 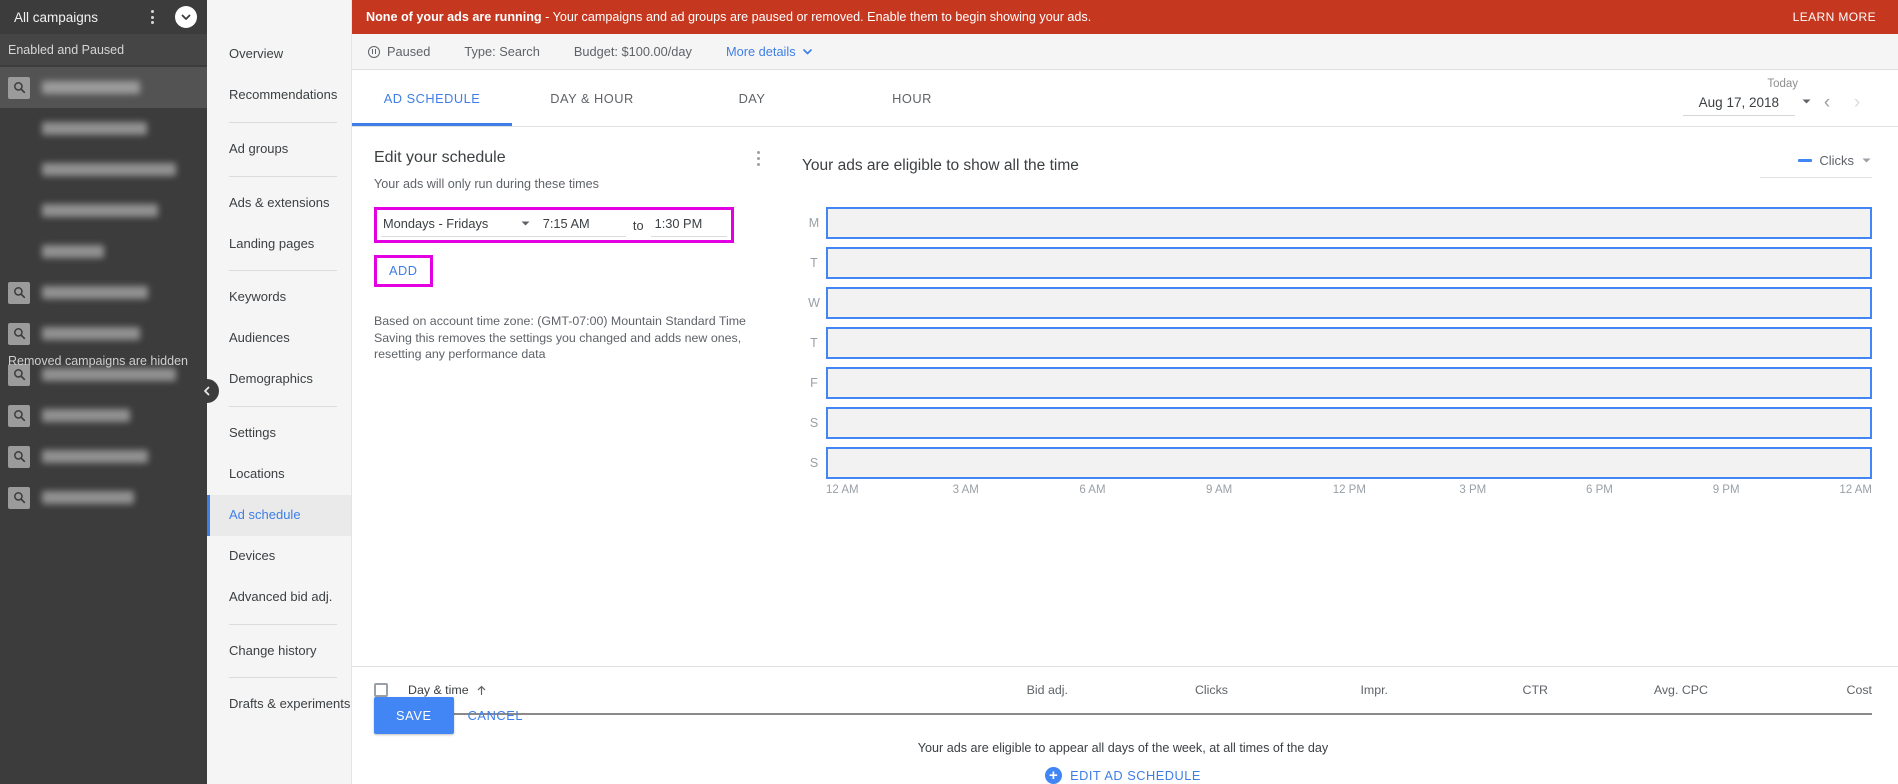 I want to click on sidebar-item-ad-schedule: Ad schedule, so click(x=279, y=515).